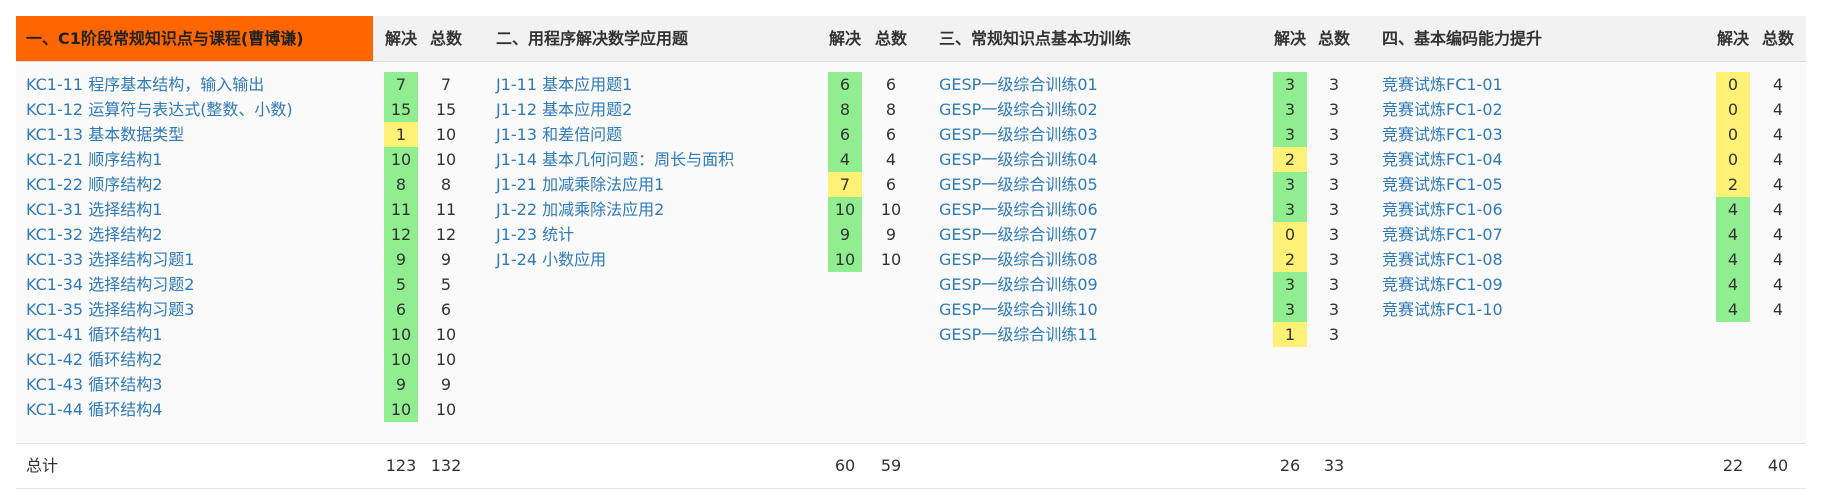 The width and height of the screenshot is (1822, 489). Describe the element at coordinates (401, 465) in the screenshot. I see `section-1-sum-solved: 123` at that location.